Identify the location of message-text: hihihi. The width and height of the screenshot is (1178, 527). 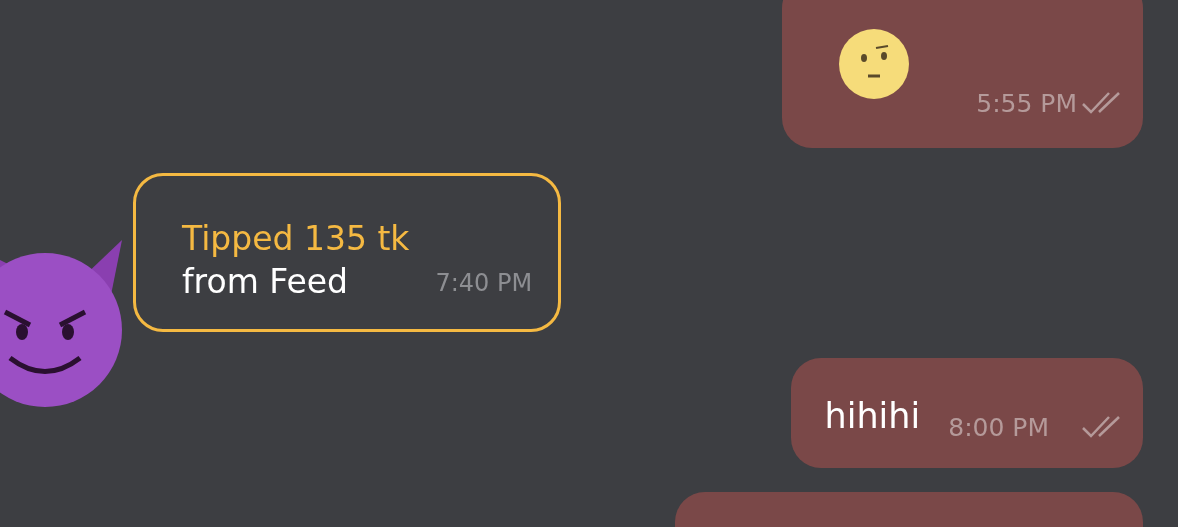
(872, 416).